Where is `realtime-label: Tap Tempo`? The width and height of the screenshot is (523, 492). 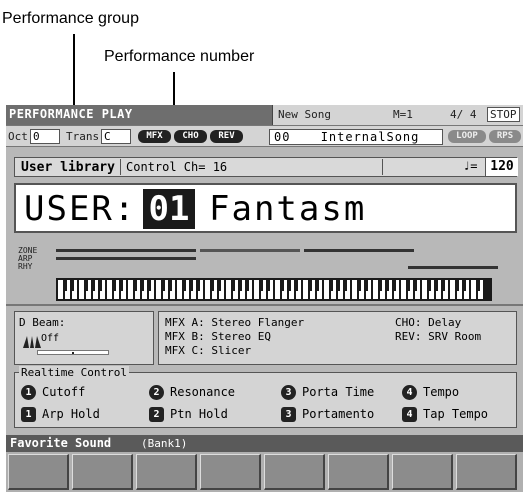 realtime-label: Tap Tempo is located at coordinates (456, 414).